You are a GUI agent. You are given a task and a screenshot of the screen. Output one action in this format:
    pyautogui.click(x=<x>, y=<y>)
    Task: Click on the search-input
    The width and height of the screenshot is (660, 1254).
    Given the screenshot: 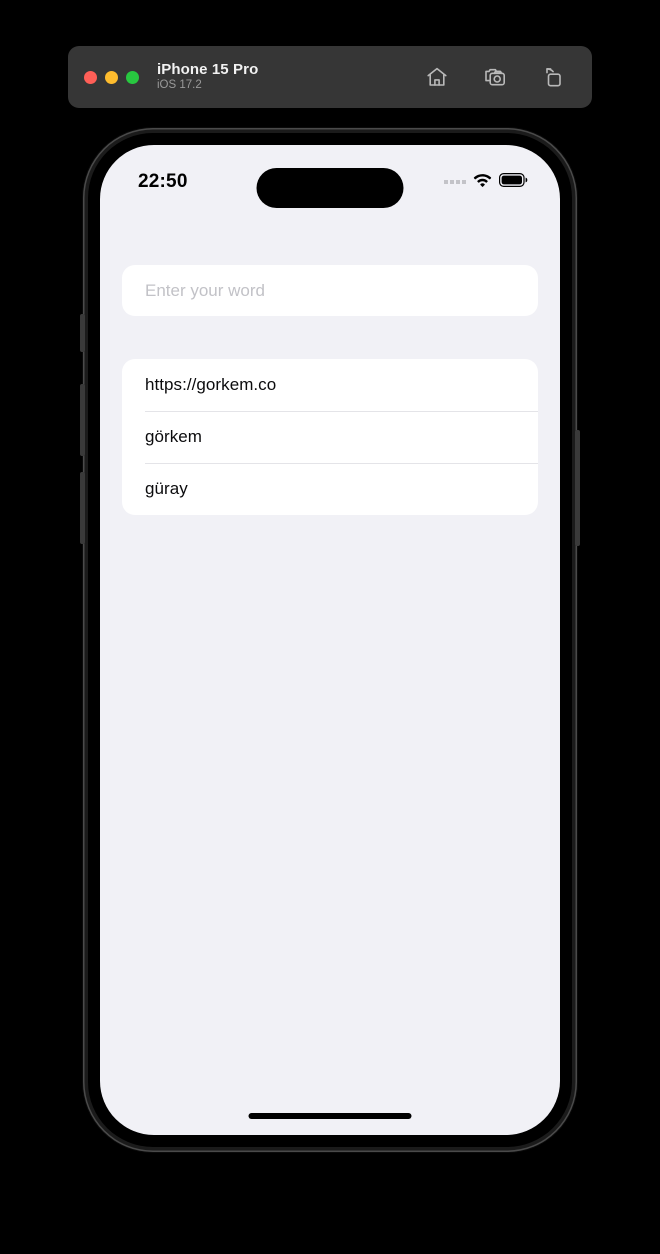 What is the action you would take?
    pyautogui.click(x=330, y=290)
    